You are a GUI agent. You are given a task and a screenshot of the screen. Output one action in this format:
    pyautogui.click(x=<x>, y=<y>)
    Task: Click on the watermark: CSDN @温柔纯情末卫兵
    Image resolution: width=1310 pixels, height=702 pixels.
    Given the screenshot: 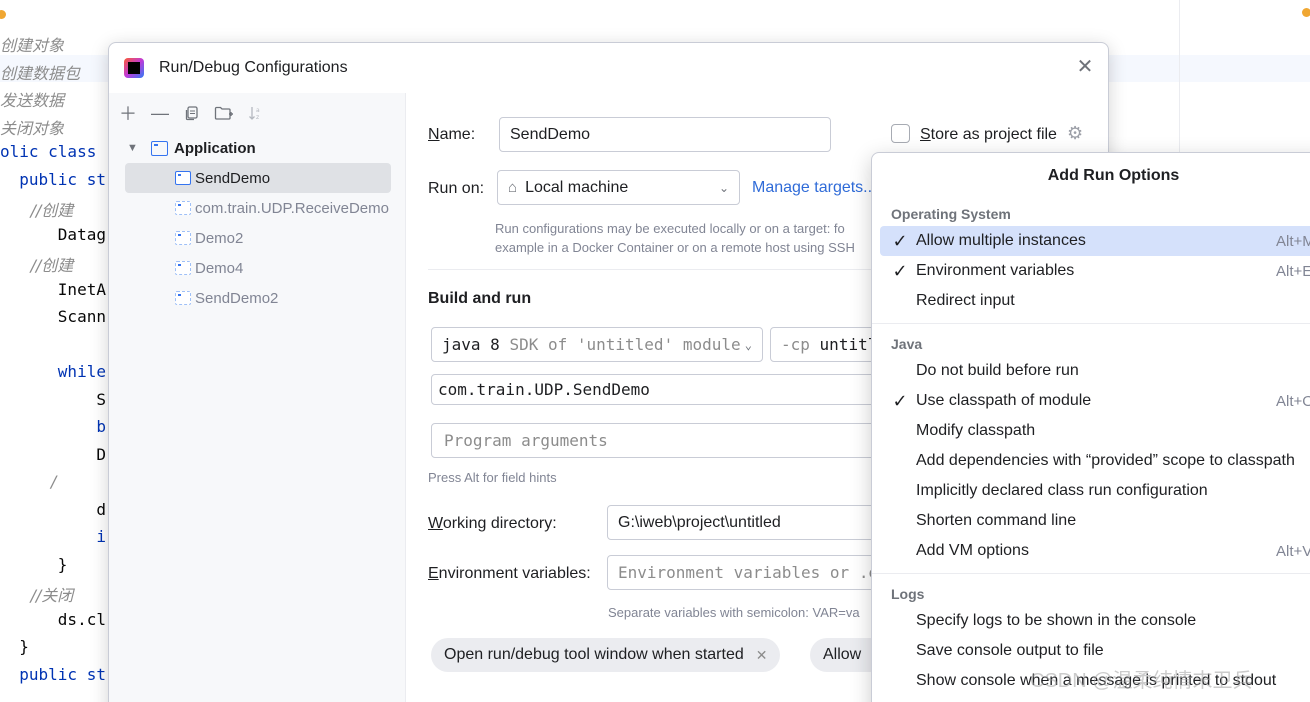 What is the action you would take?
    pyautogui.click(x=1141, y=681)
    